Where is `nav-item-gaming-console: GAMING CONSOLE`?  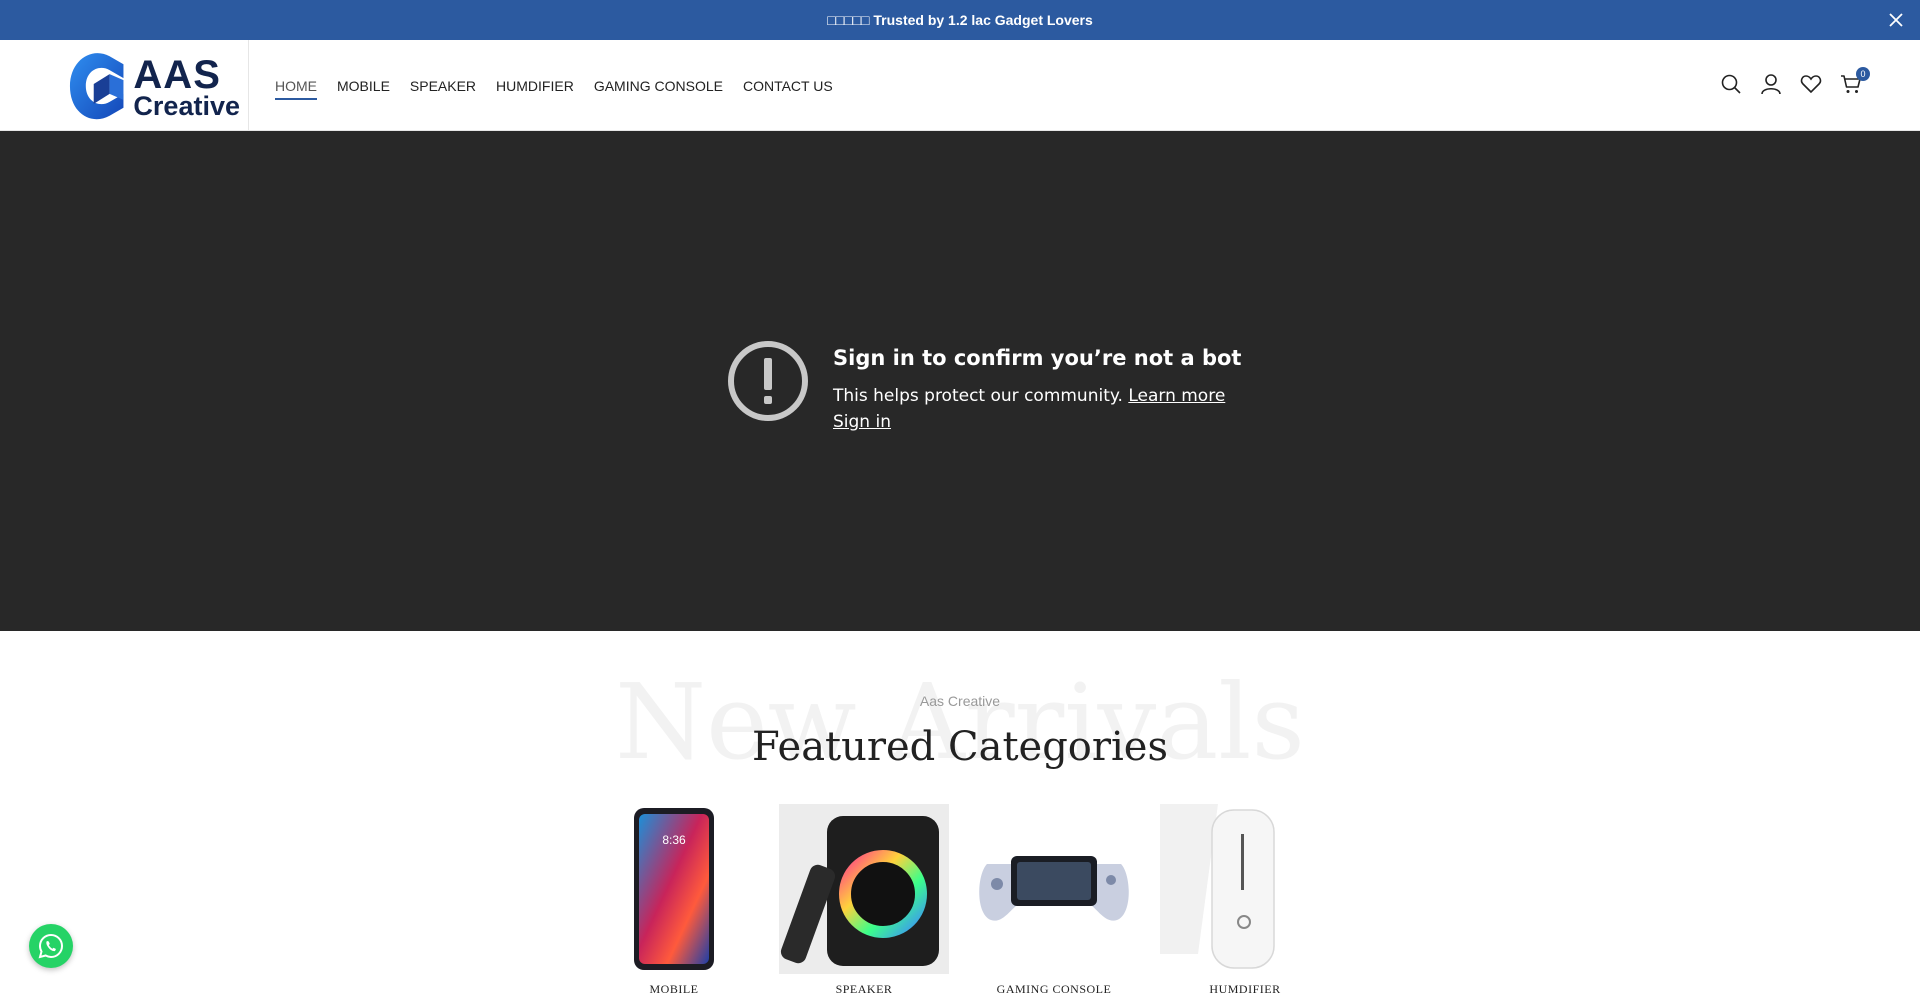 nav-item-gaming-console: GAMING CONSOLE is located at coordinates (658, 86).